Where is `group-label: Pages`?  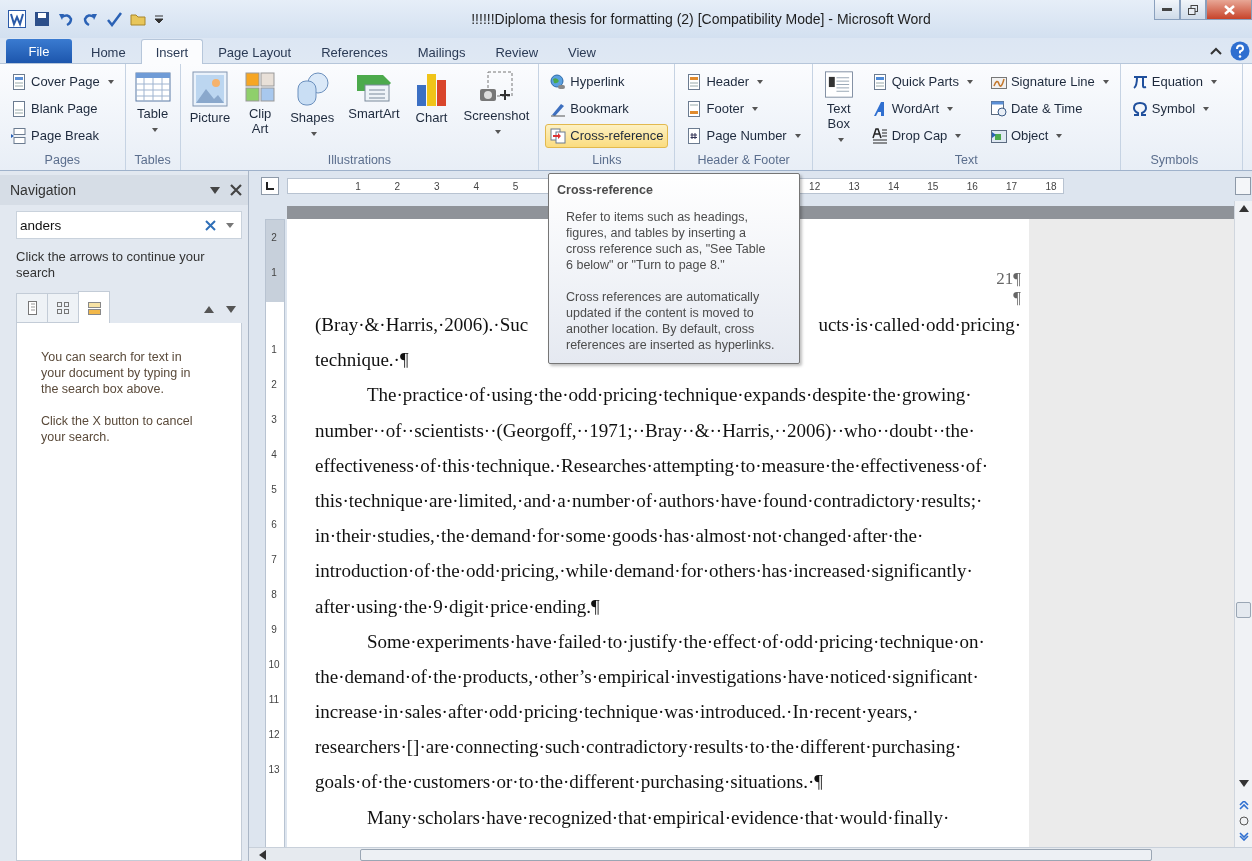
group-label: Pages is located at coordinates (62, 160).